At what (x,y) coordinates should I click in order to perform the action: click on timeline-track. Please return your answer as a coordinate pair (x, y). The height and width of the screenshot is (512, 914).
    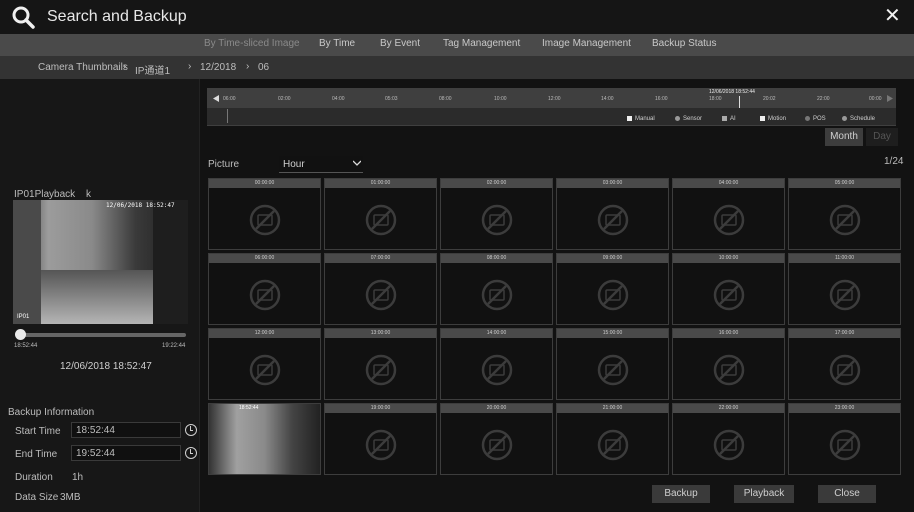
    Looking at the image, I should click on (551, 116).